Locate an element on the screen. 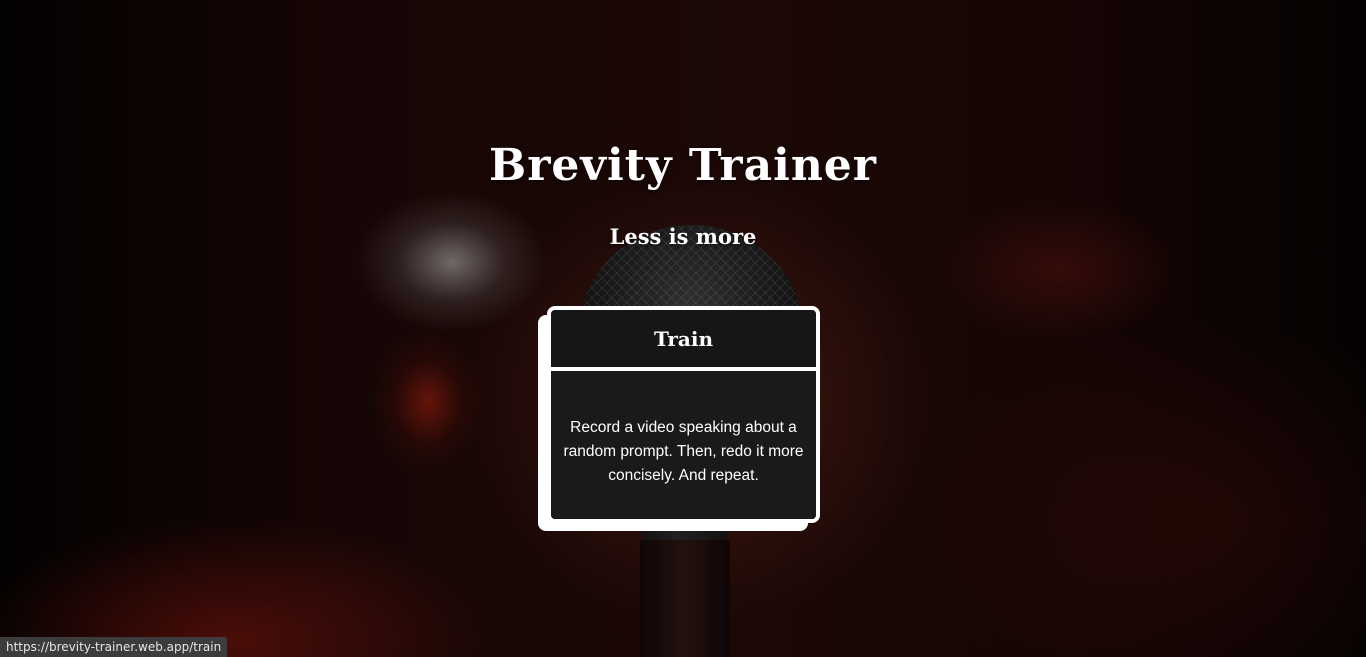 The height and width of the screenshot is (657, 1366). train-card-header: Train is located at coordinates (683, 340).